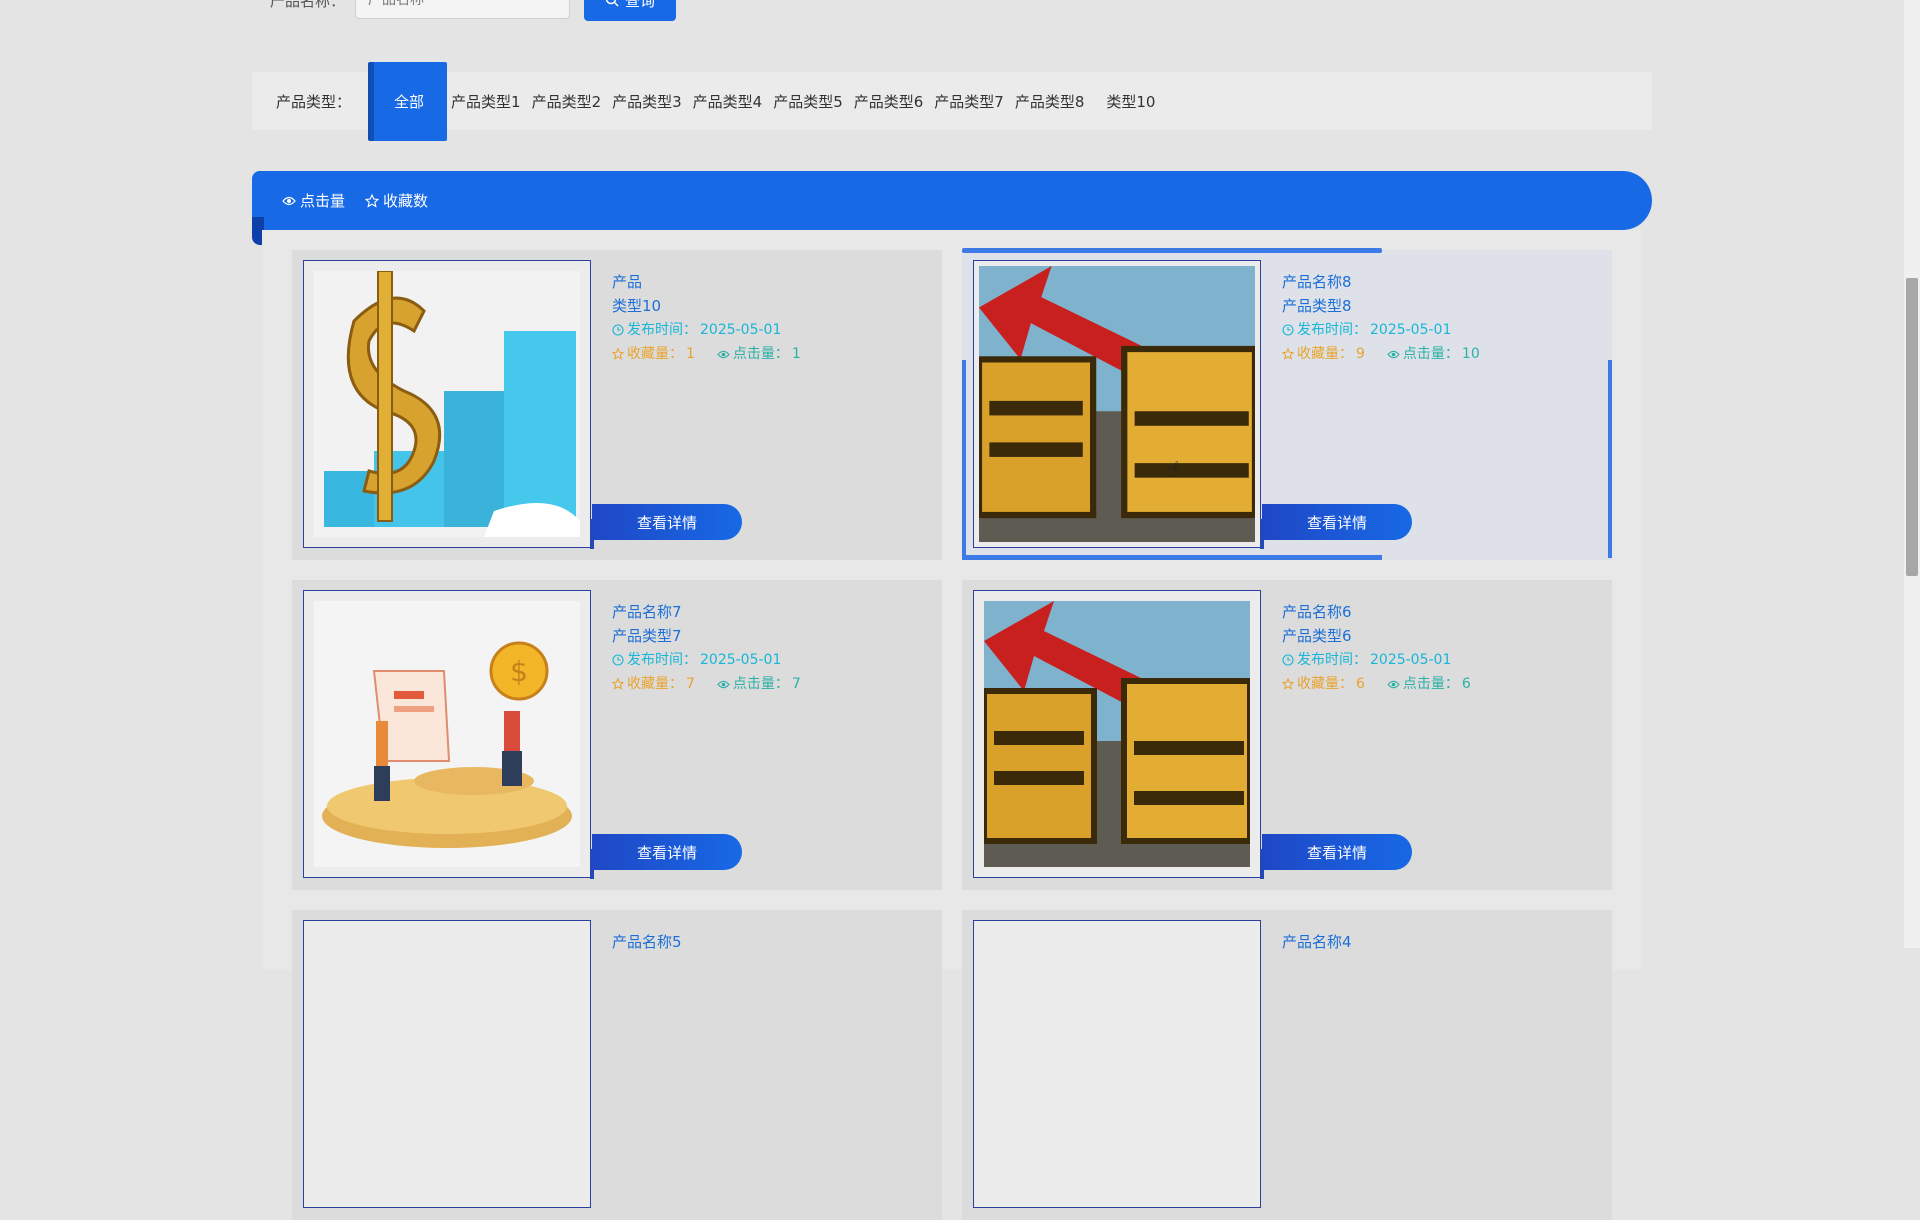 Image resolution: width=1920 pixels, height=1220 pixels. Describe the element at coordinates (889, 101) in the screenshot. I see `type-filter-item: 产品类型6` at that location.